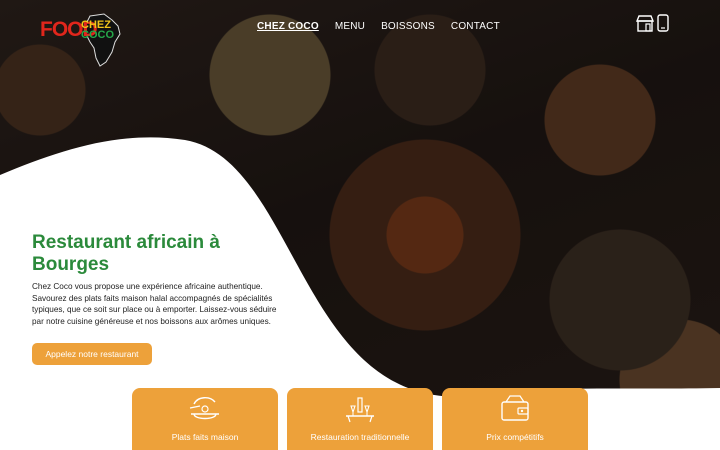 The width and height of the screenshot is (720, 450). I want to click on nav-item-menu: MENU, so click(350, 26).